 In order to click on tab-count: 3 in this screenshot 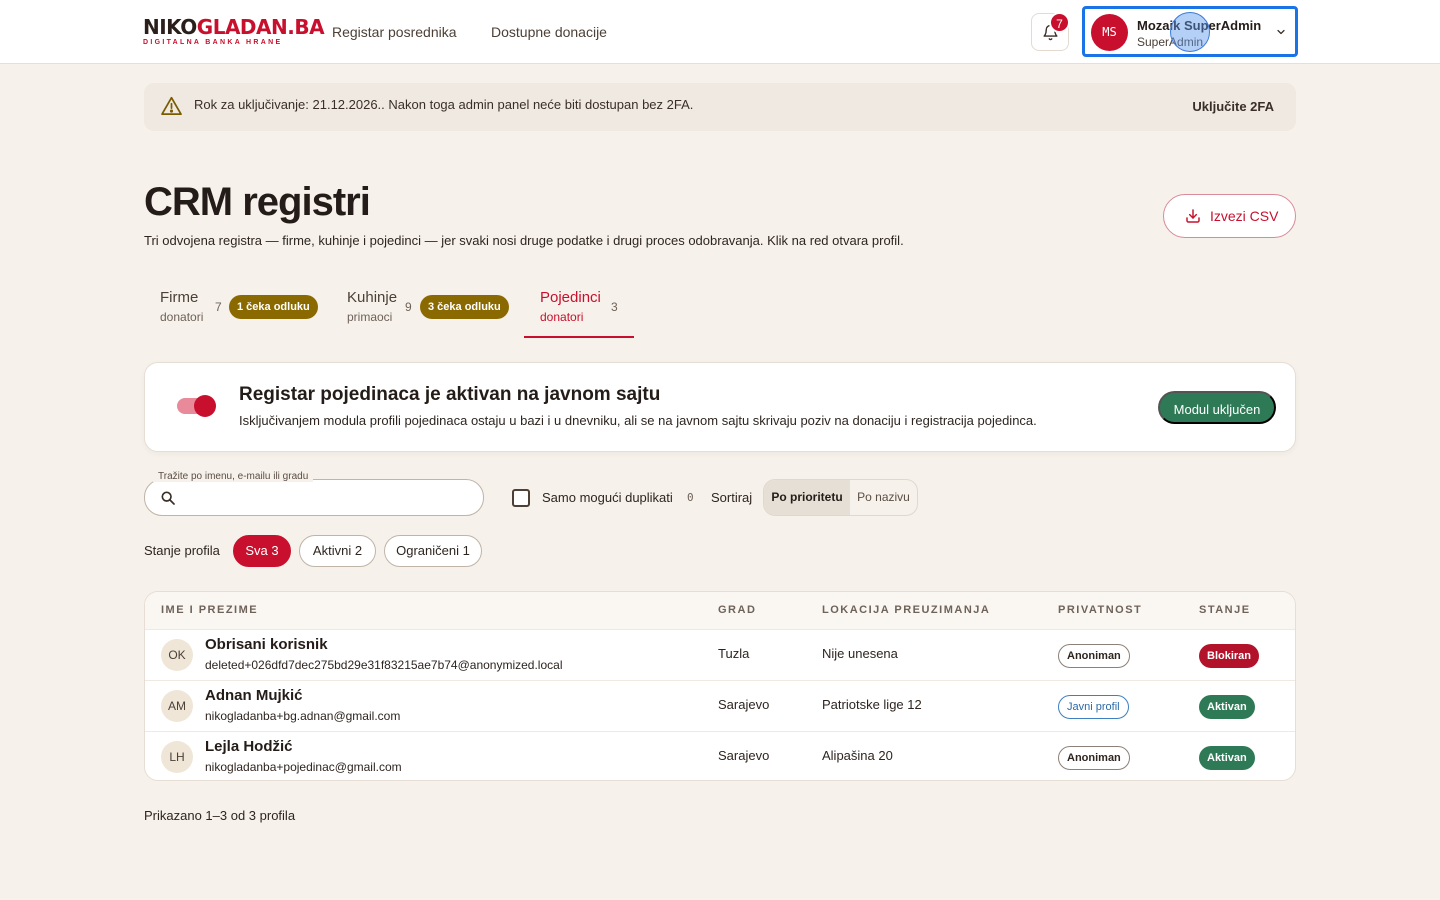, I will do `click(614, 307)`.